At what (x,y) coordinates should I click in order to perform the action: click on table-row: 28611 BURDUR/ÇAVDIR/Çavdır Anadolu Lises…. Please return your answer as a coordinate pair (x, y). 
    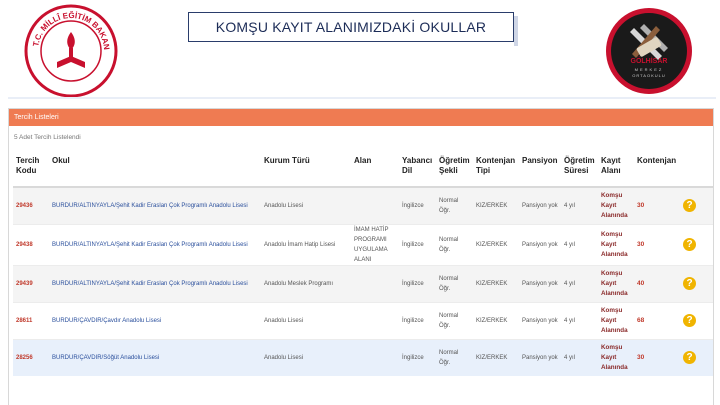
    Looking at the image, I should click on (363, 320).